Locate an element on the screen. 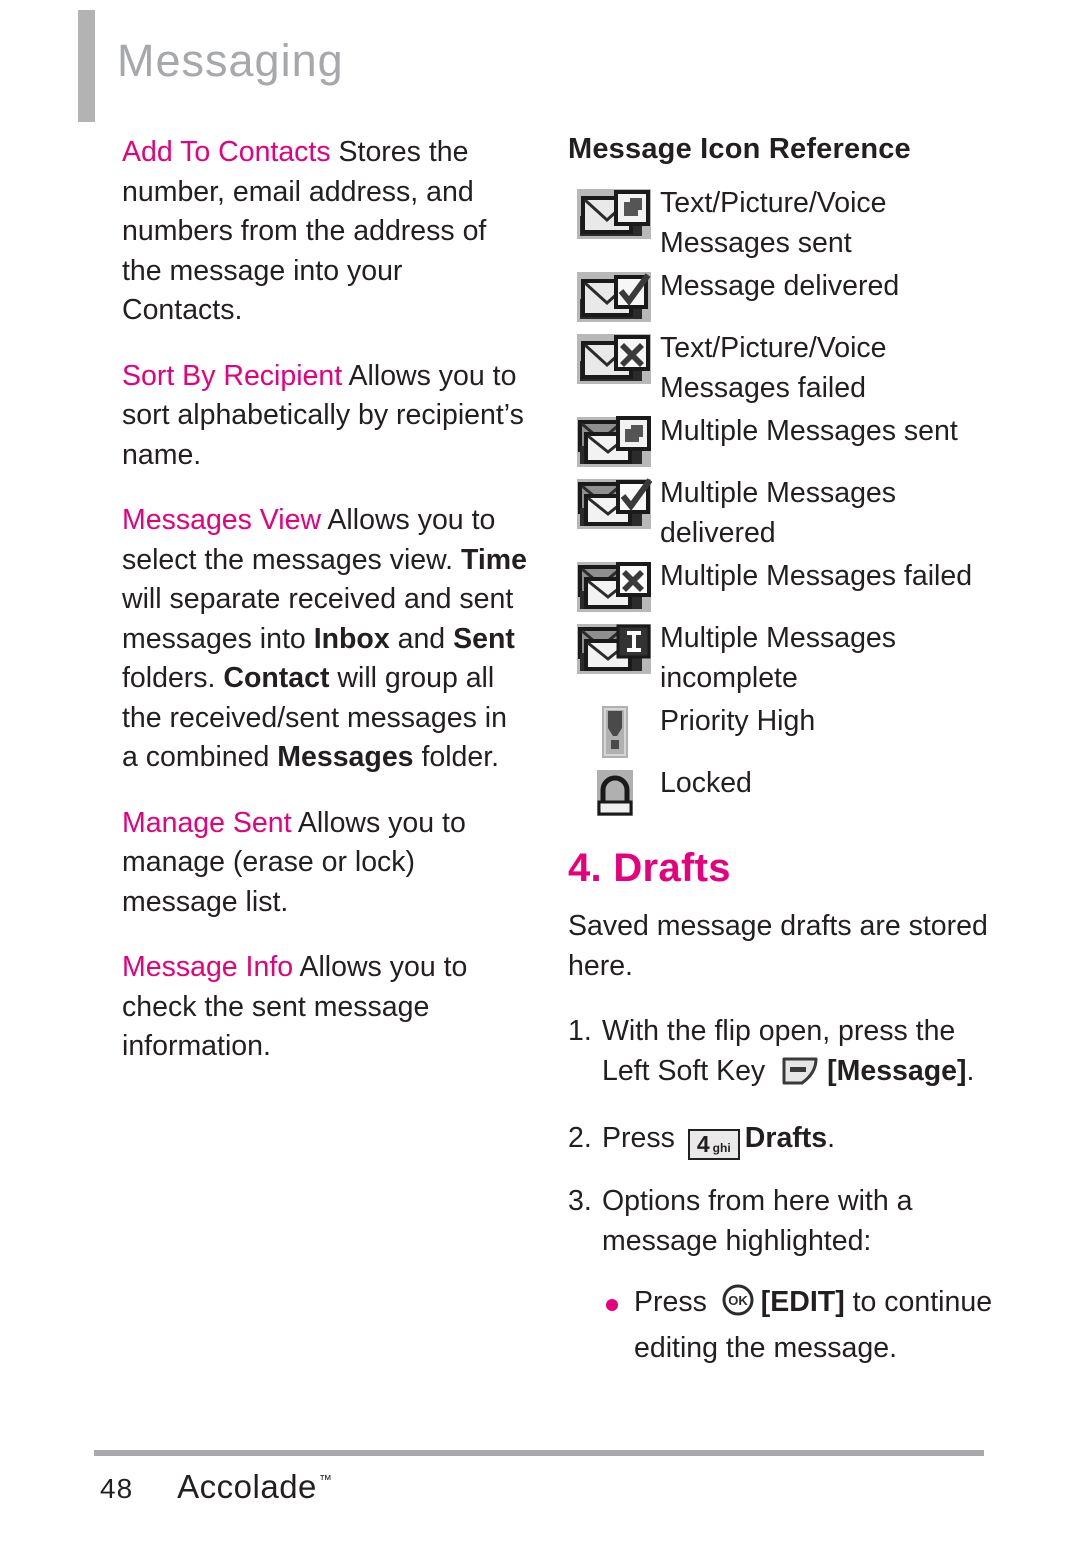 This screenshot has height=1555, width=1080. keypad-letters: ghi is located at coordinates (721, 1147).